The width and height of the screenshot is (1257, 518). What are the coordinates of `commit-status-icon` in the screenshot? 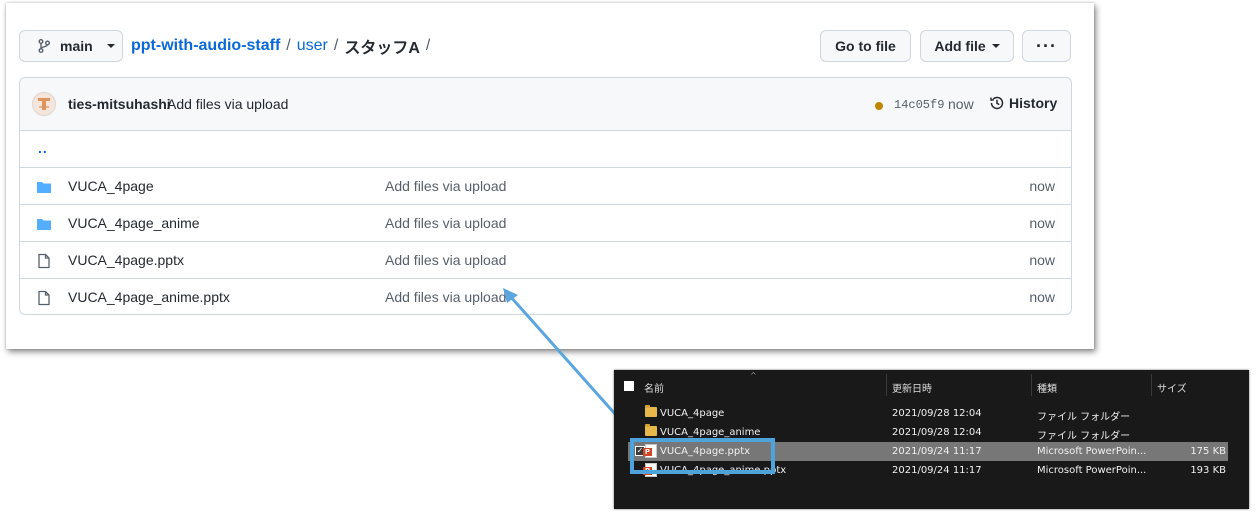 It's located at (879, 106).